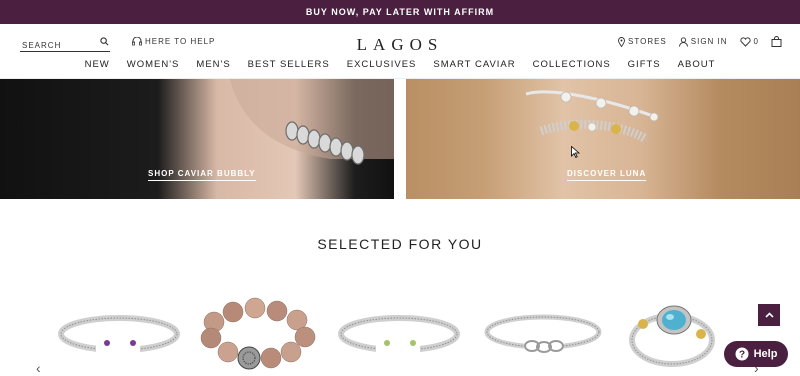  Describe the element at coordinates (776, 41) in the screenshot. I see `shopping-bag-icon` at that location.